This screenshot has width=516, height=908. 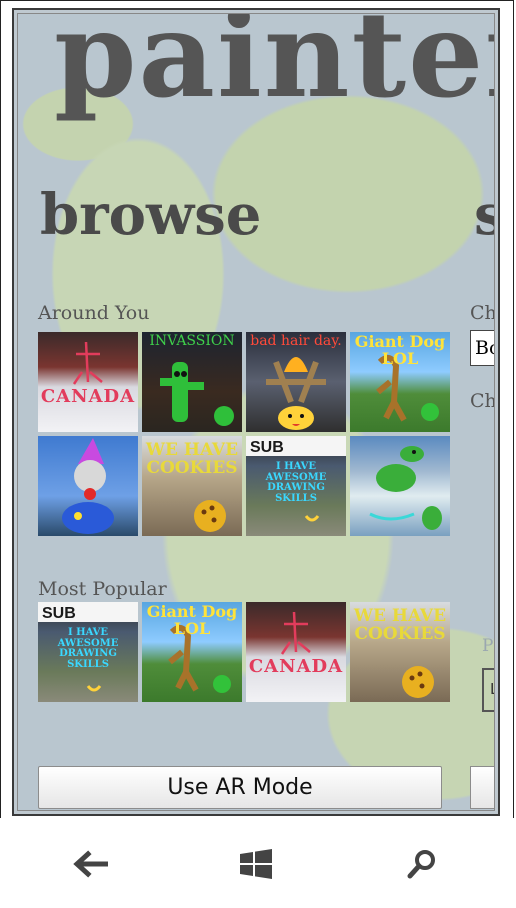 What do you see at coordinates (482, 401) in the screenshot?
I see `side-label-2: Cho` at bounding box center [482, 401].